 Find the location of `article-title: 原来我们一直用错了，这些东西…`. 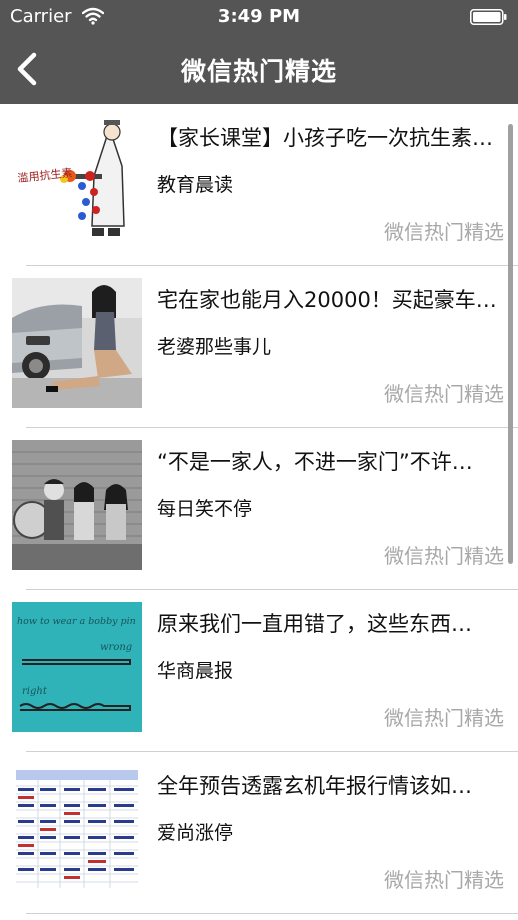

article-title: 原来我们一直用错了，这些东西… is located at coordinates (314, 624).